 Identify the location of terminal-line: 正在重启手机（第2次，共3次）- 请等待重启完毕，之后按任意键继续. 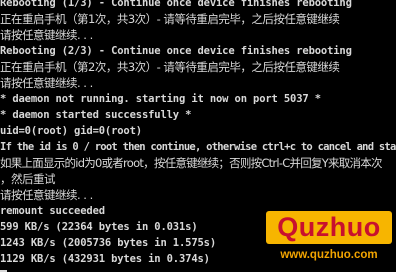
(170, 67).